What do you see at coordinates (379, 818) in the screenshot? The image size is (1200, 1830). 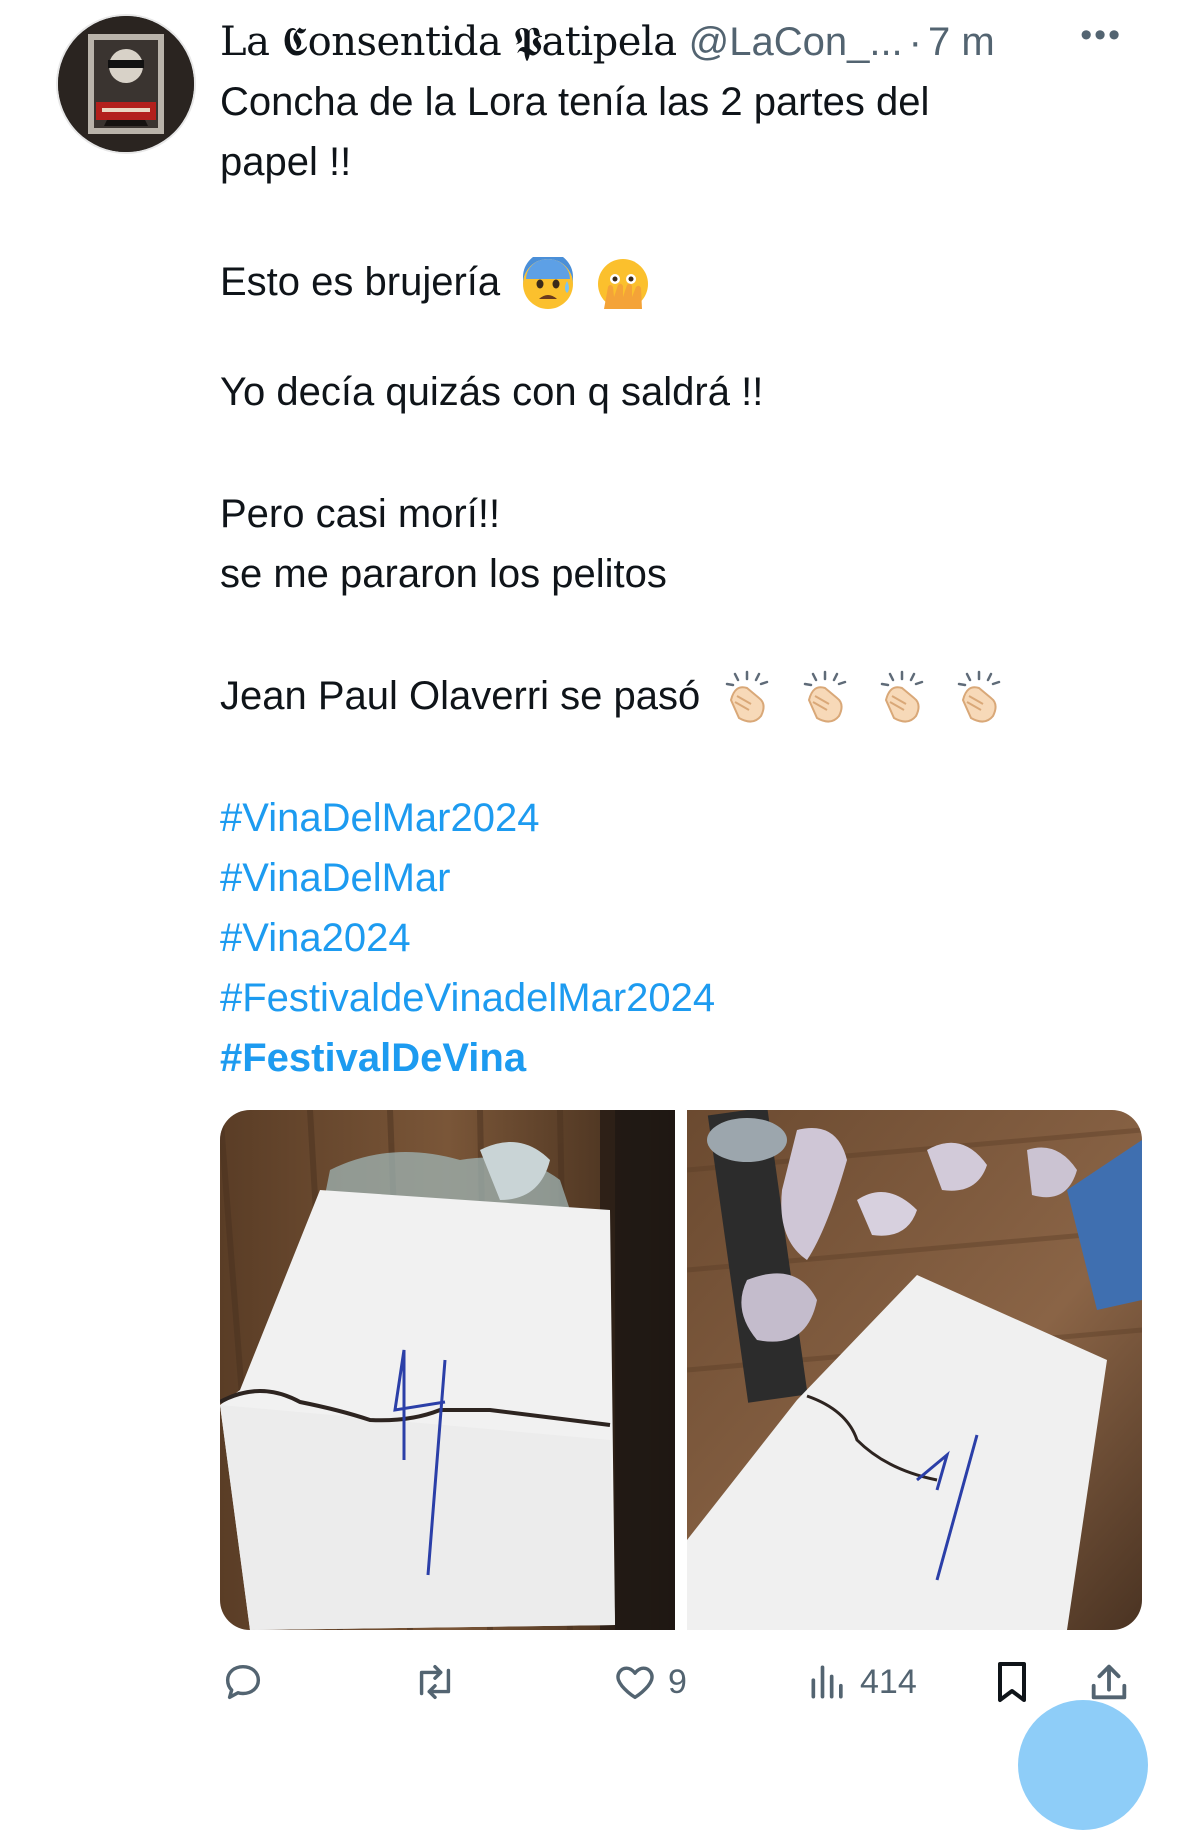 I see `hashtag-link: #VinaDelMar2024` at bounding box center [379, 818].